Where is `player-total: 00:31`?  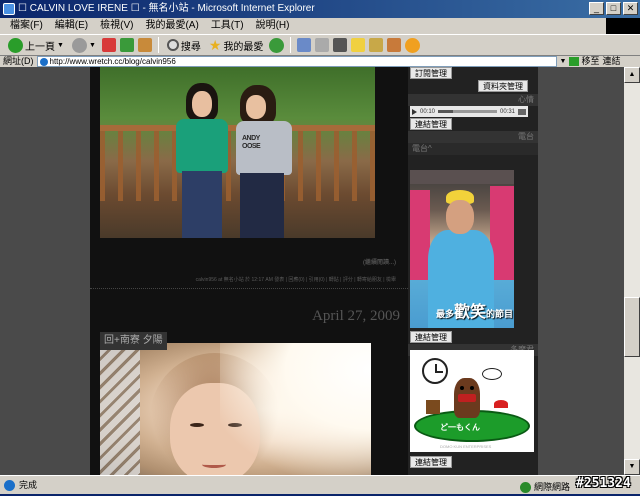
player-total: 00:31 is located at coordinates (507, 111).